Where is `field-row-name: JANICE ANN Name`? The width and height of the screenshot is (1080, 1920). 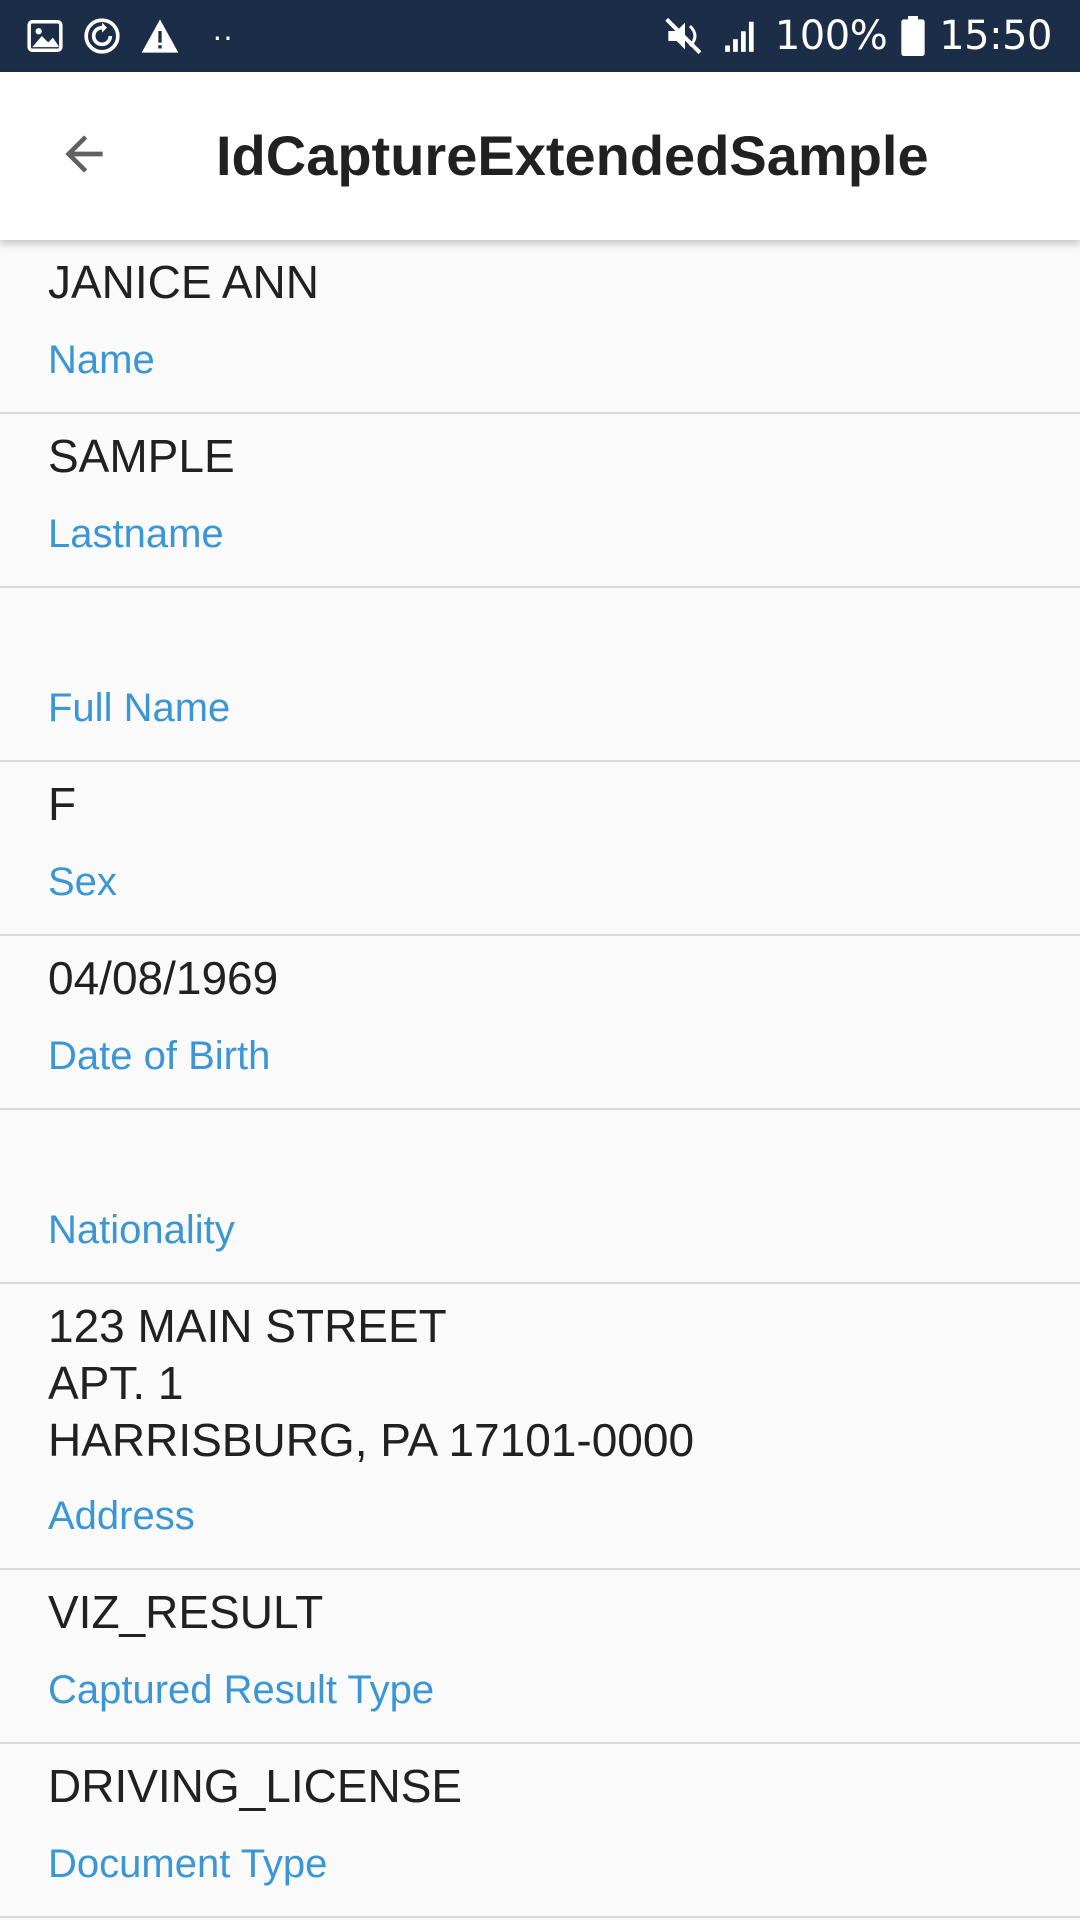 field-row-name: JANICE ANN Name is located at coordinates (540, 327).